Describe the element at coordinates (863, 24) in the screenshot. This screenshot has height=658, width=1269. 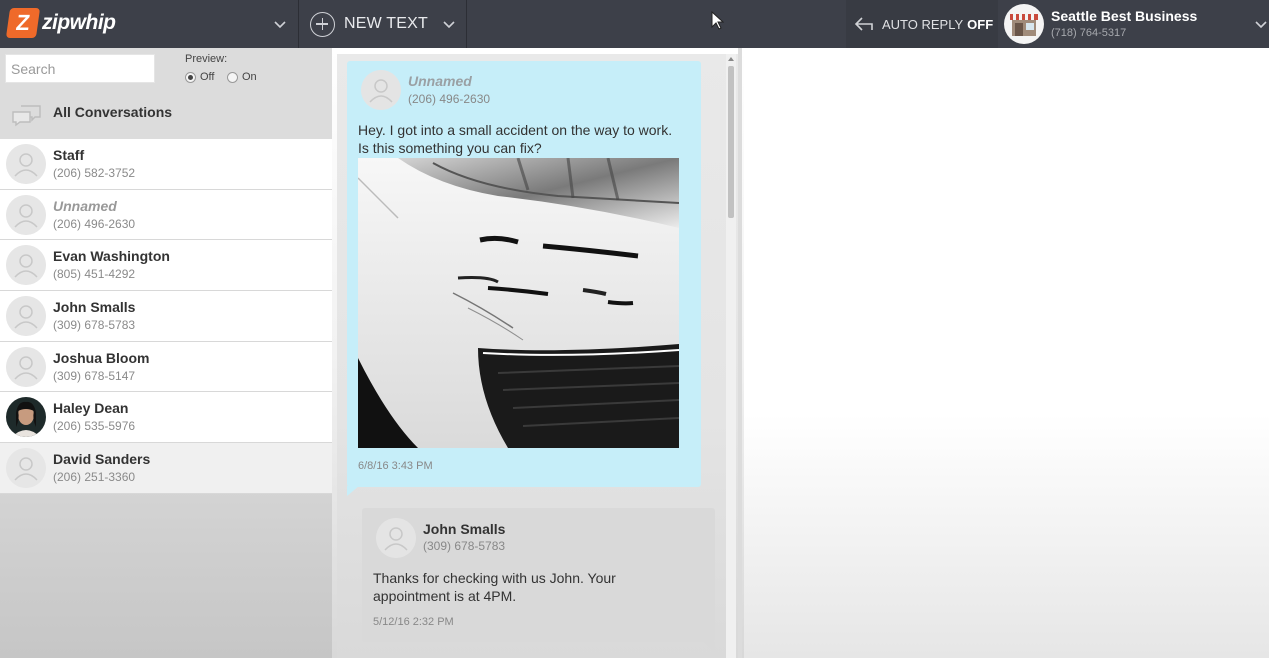
I see `reply-arrow-icon` at that location.